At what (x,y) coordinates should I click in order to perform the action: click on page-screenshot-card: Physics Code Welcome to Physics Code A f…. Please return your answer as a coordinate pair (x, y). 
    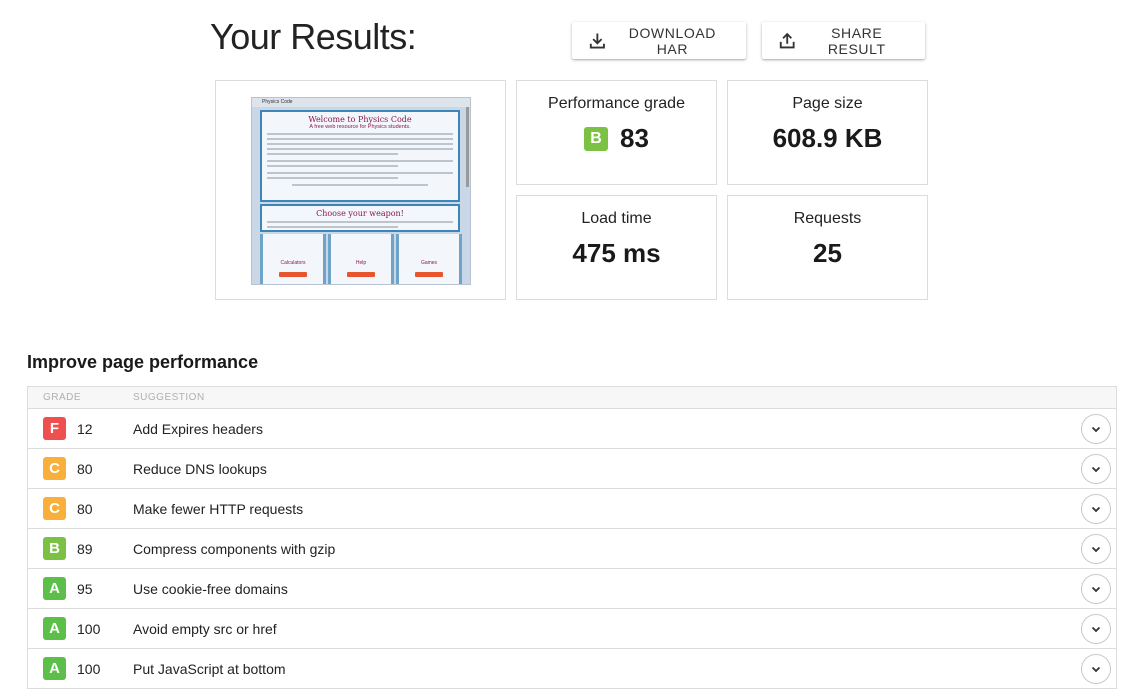
    Looking at the image, I should click on (360, 190).